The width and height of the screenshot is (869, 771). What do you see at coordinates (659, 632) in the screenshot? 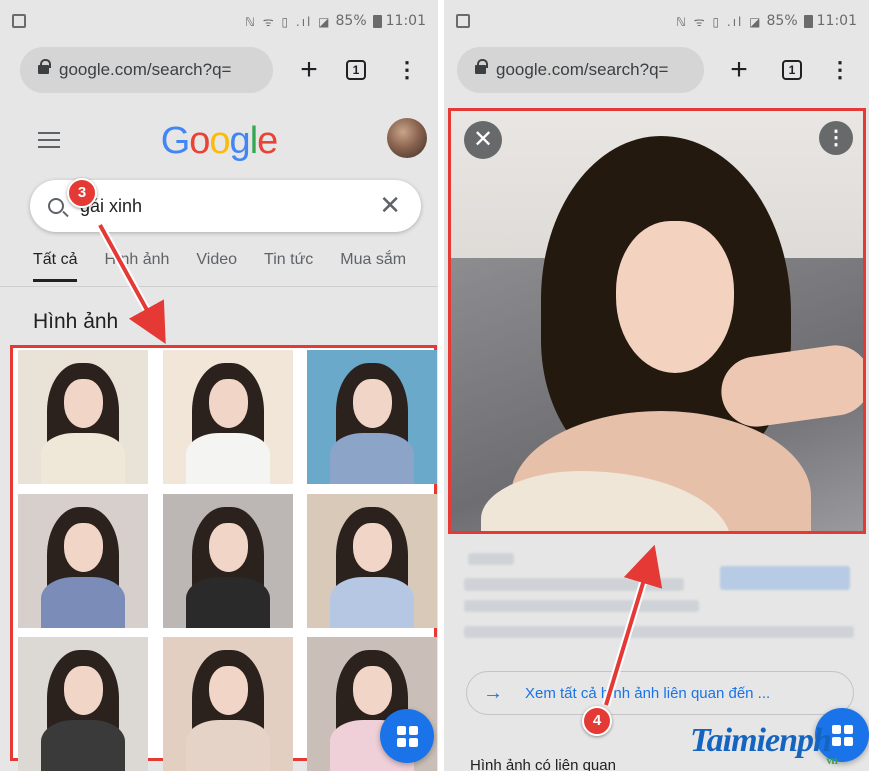
I see `blurred-caption` at bounding box center [659, 632].